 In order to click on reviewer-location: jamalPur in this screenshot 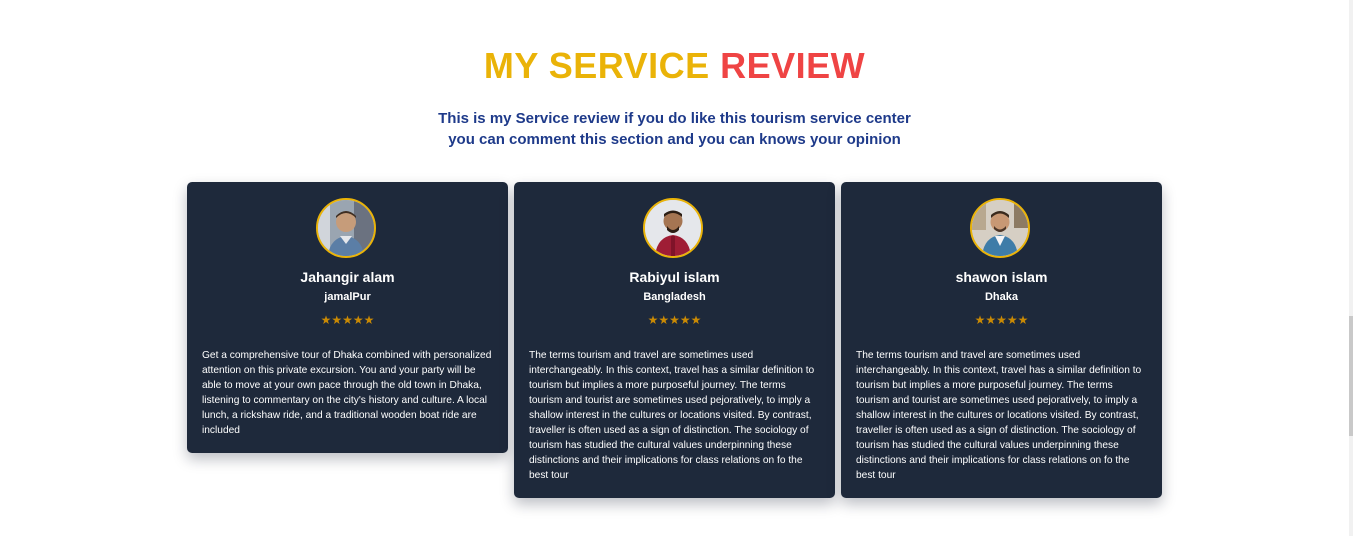, I will do `click(347, 297)`.